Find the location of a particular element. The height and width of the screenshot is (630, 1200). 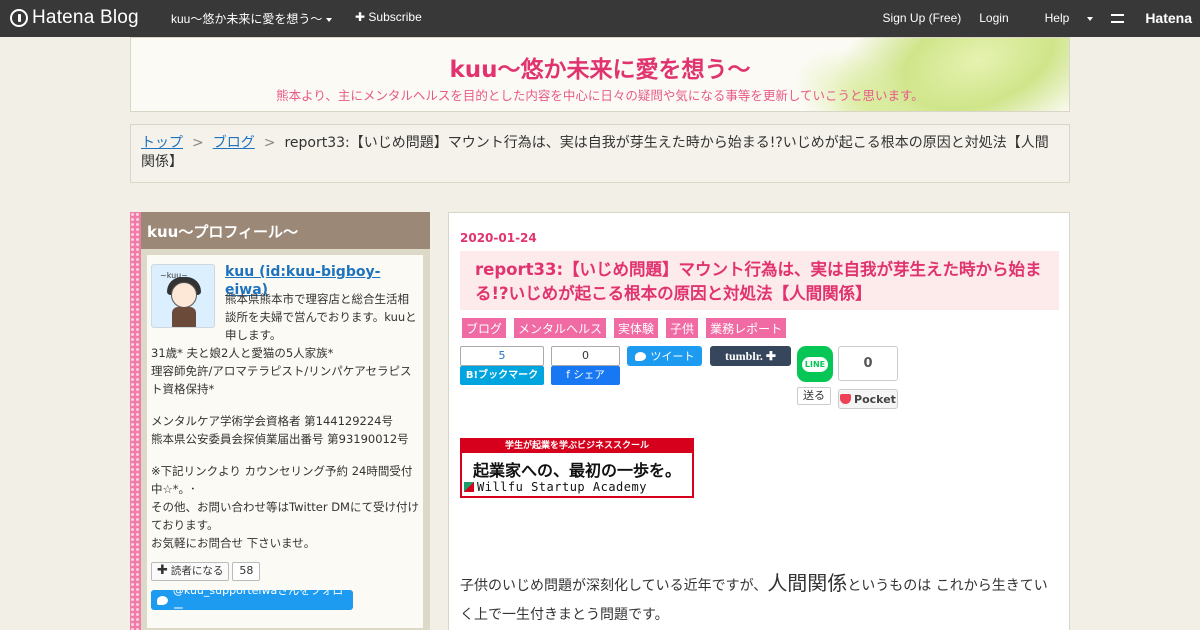

profile-line: メンタルケア学術学会資格者 第144129224号 is located at coordinates (272, 421).